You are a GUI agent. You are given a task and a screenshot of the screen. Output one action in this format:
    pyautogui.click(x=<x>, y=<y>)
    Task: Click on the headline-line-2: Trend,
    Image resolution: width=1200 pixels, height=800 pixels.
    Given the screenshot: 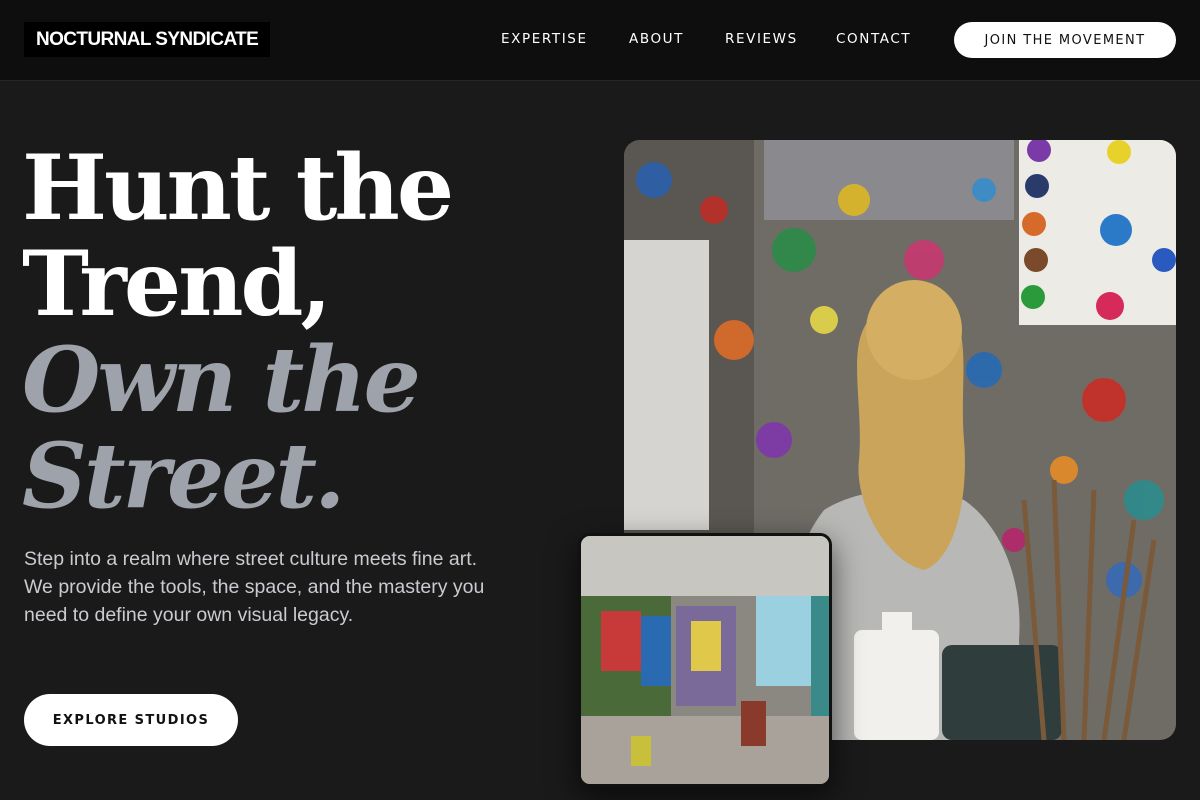 What is the action you would take?
    pyautogui.click(x=177, y=284)
    